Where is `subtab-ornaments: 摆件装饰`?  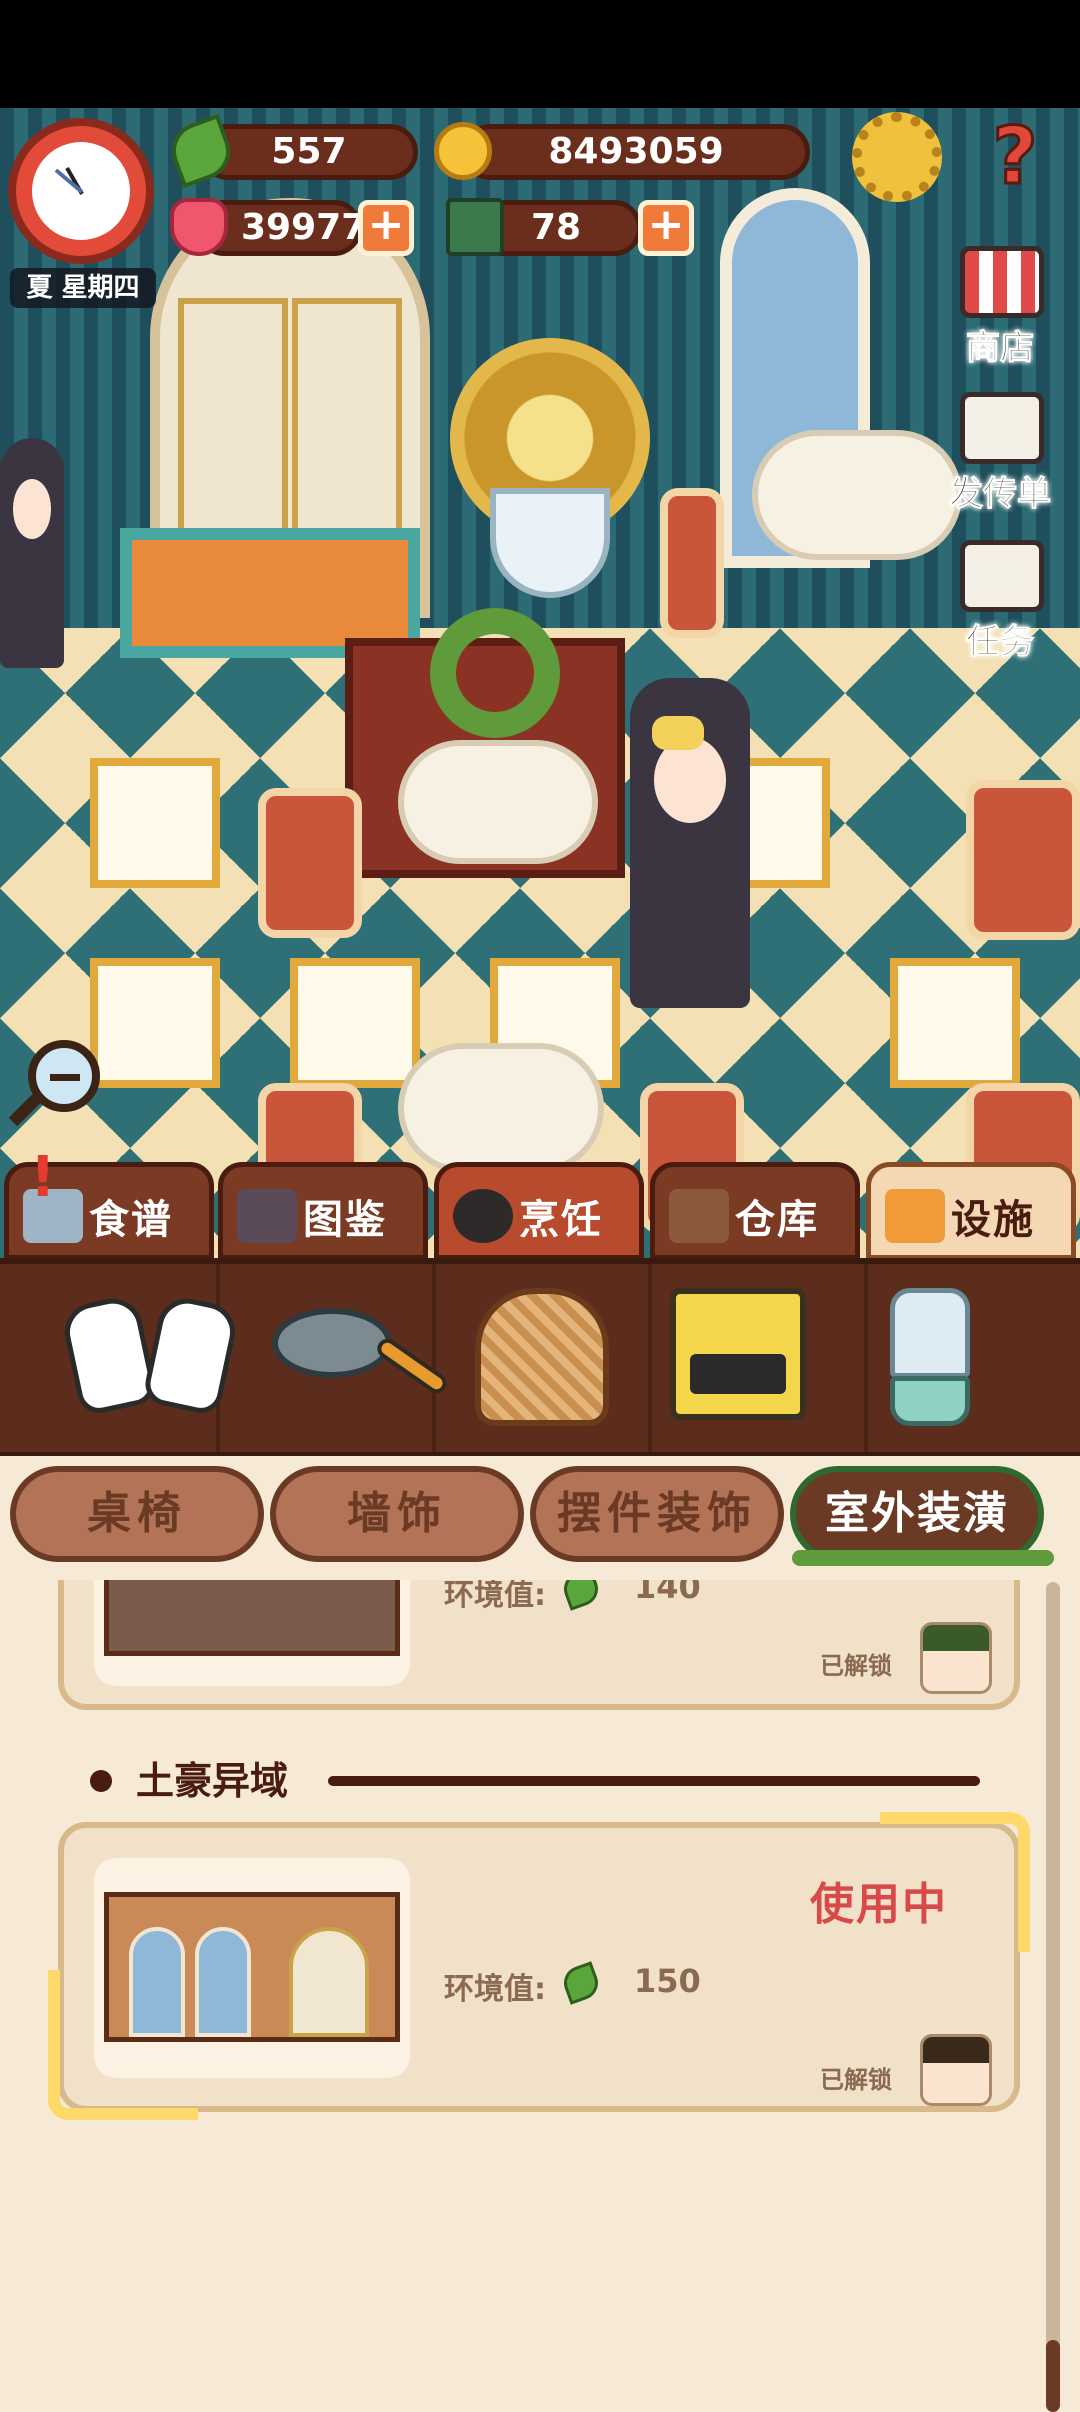
subtab-ornaments: 摆件装饰 is located at coordinates (657, 1514).